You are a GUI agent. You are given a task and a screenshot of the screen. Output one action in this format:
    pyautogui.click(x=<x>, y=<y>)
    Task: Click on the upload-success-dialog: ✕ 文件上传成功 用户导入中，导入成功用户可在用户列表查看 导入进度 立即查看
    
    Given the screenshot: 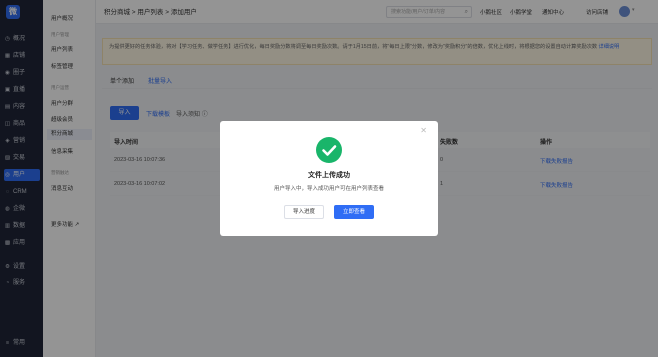 What is the action you would take?
    pyautogui.click(x=329, y=178)
    